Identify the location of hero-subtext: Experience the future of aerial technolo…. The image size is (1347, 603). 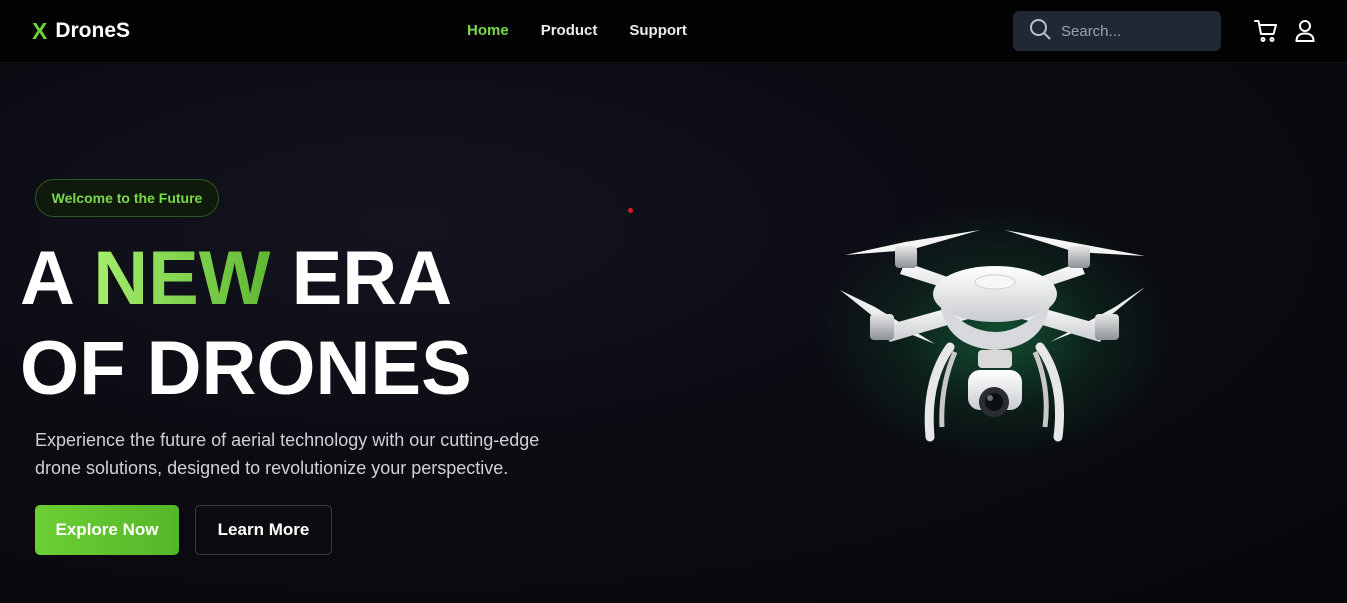
(325, 454).